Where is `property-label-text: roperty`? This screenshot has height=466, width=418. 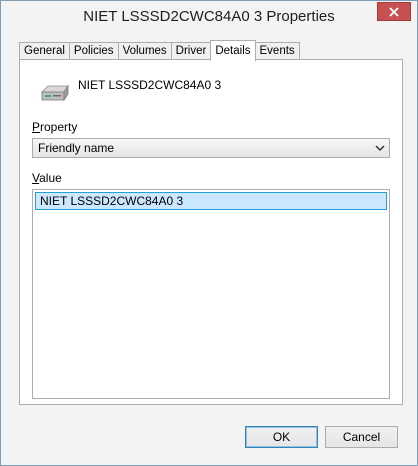 property-label-text: roperty is located at coordinates (59, 127).